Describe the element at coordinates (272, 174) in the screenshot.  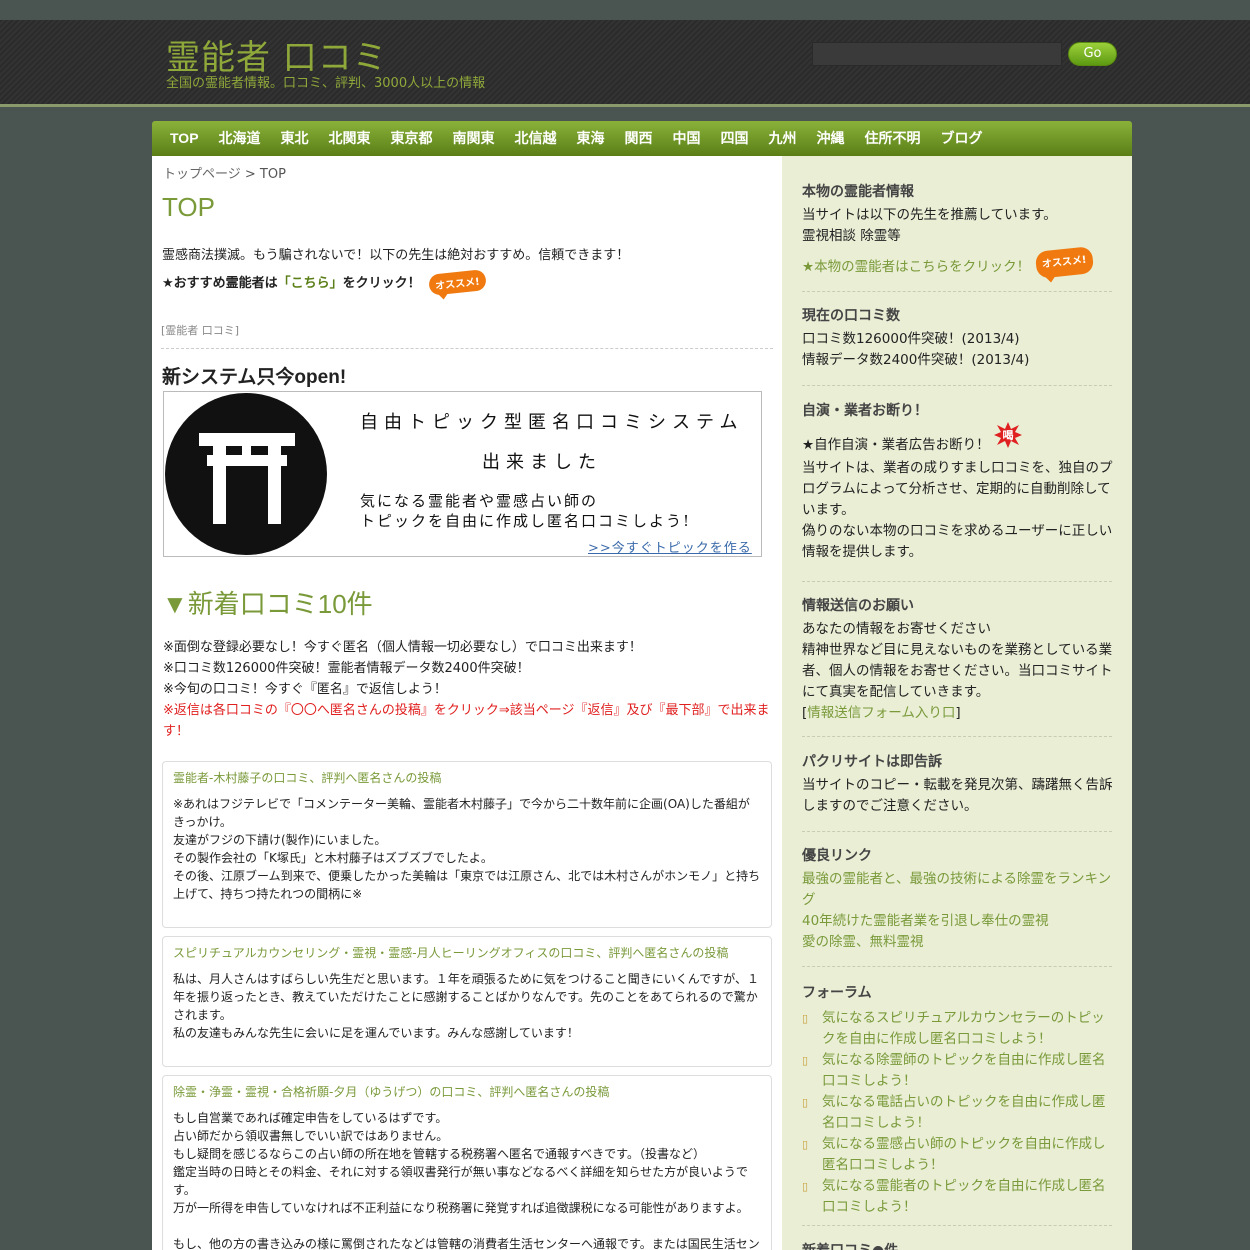
I see `breadcrumb-current: TOP` at that location.